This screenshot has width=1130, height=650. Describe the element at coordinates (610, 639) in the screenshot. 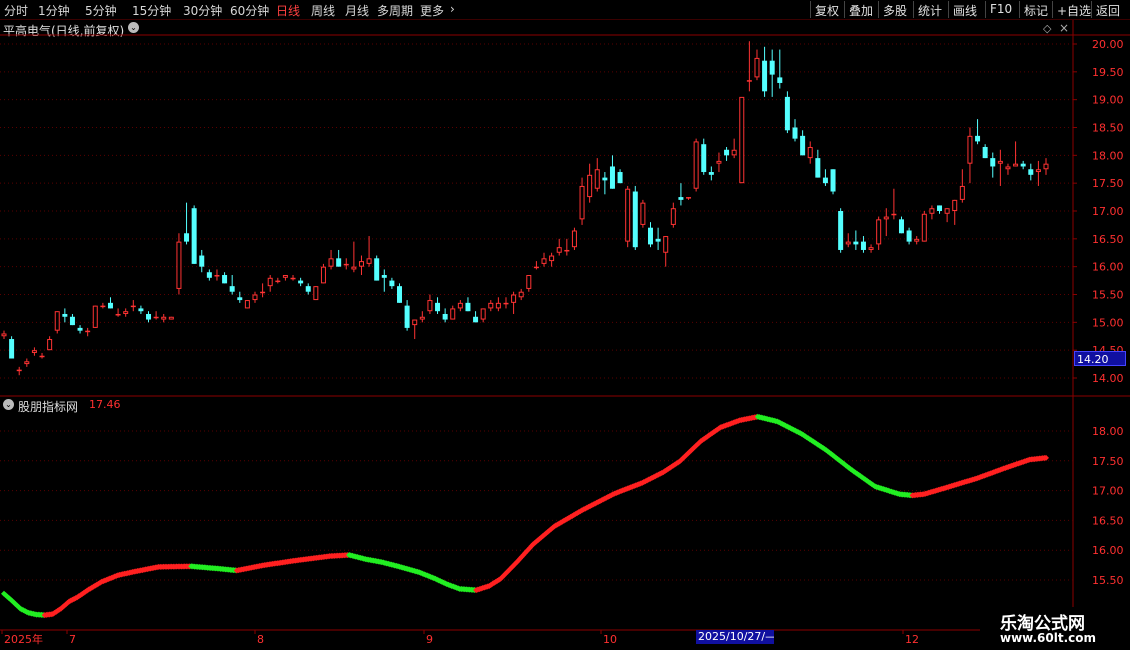

I see `x-axis-label: 10` at that location.